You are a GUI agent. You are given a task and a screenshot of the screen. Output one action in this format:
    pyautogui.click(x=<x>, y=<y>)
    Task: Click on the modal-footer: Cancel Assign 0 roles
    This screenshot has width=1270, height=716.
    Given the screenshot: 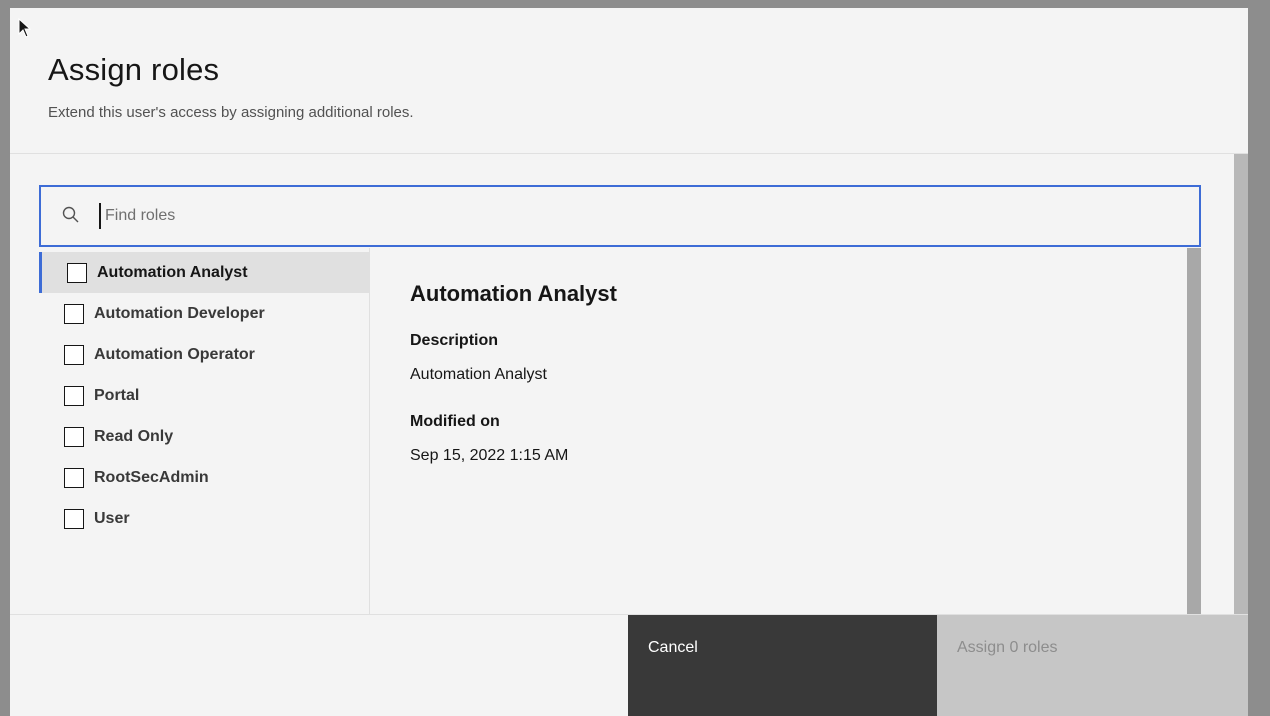 What is the action you would take?
    pyautogui.click(x=629, y=665)
    